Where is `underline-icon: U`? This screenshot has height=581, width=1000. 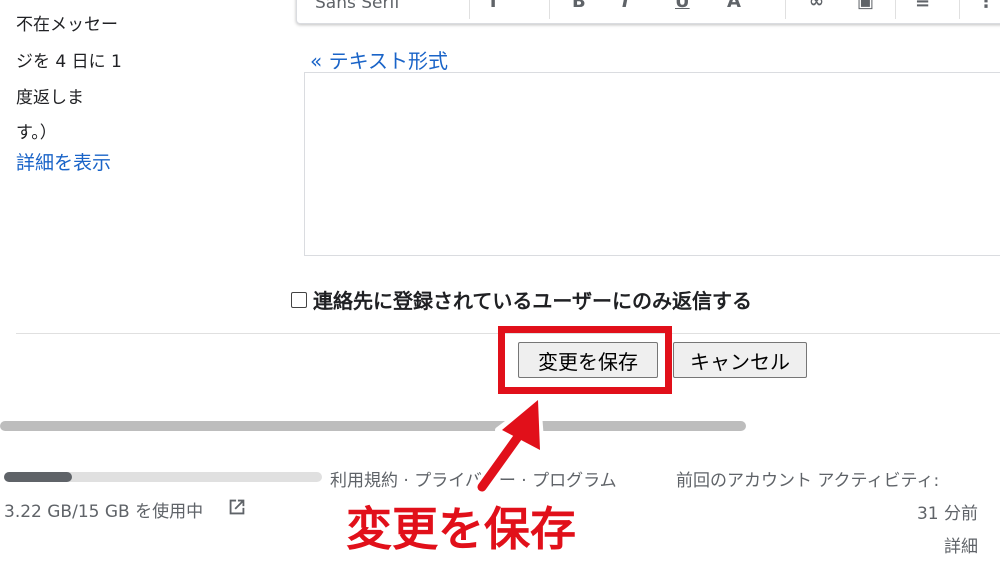
underline-icon: U is located at coordinates (682, 6).